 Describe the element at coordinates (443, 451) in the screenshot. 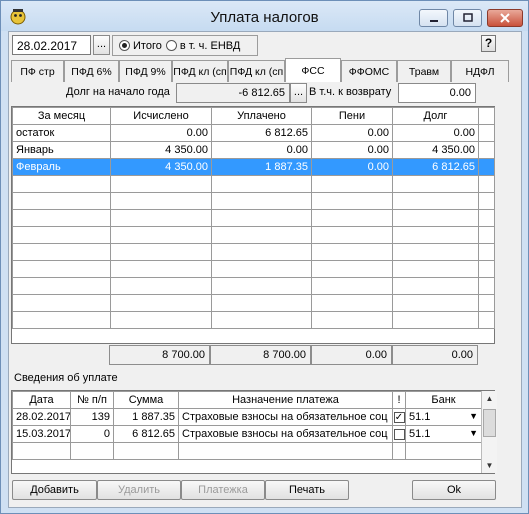

I see `payment-cell-bank` at that location.